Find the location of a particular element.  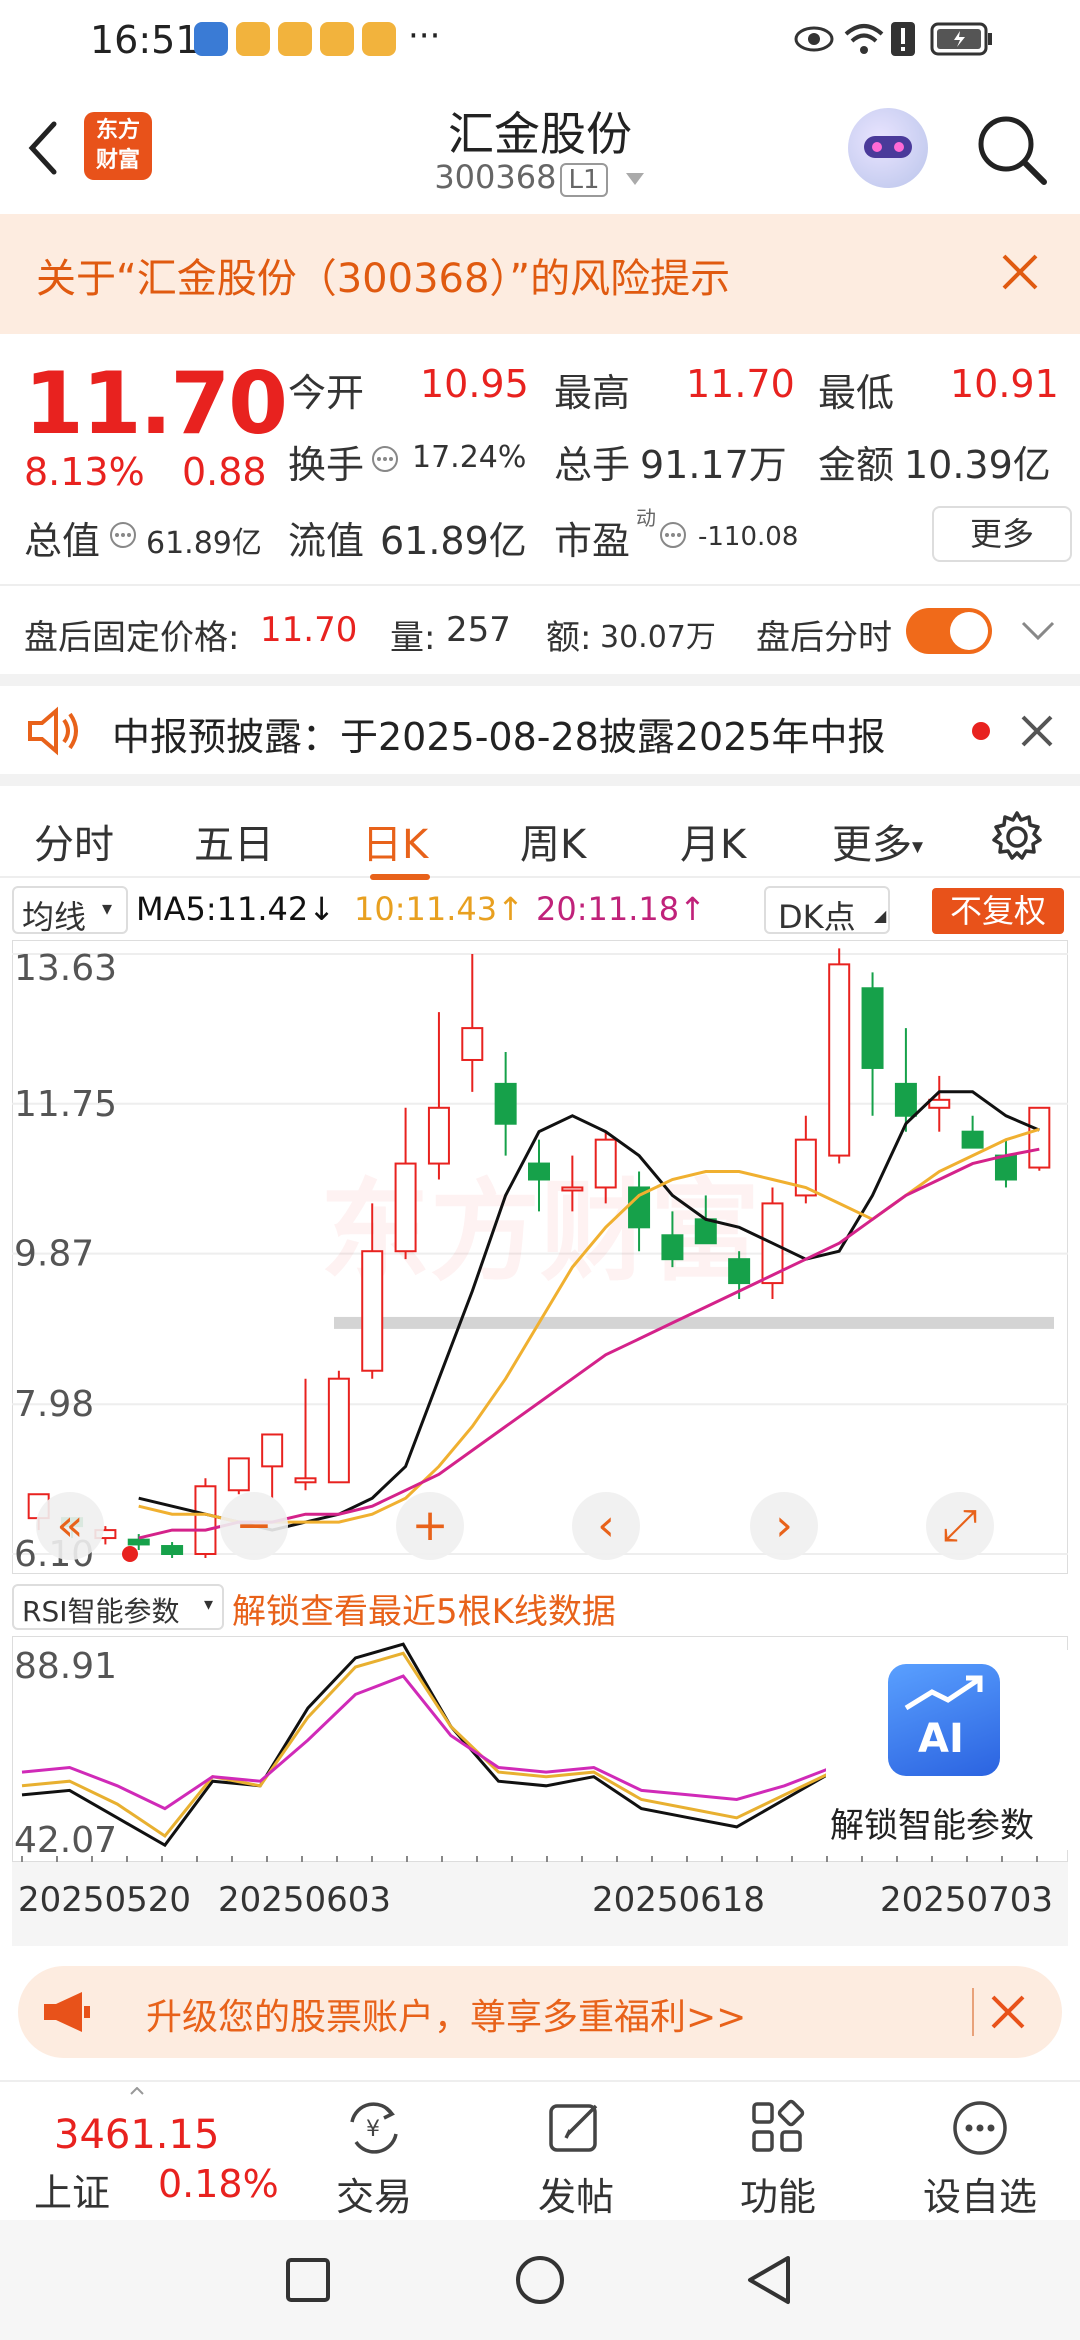

amount-value: 10.39亿 is located at coordinates (977, 465).